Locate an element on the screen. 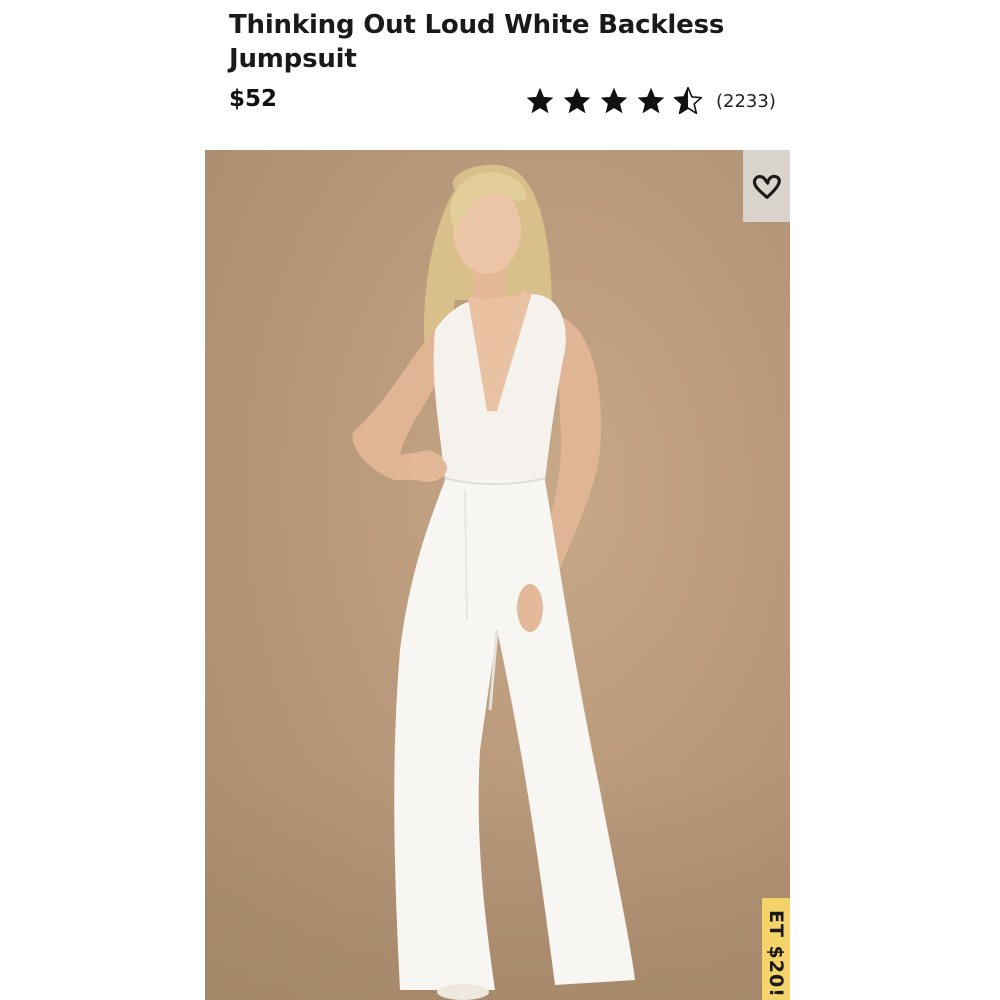 The width and height of the screenshot is (1000, 1000). review-count: (2233) is located at coordinates (746, 101).